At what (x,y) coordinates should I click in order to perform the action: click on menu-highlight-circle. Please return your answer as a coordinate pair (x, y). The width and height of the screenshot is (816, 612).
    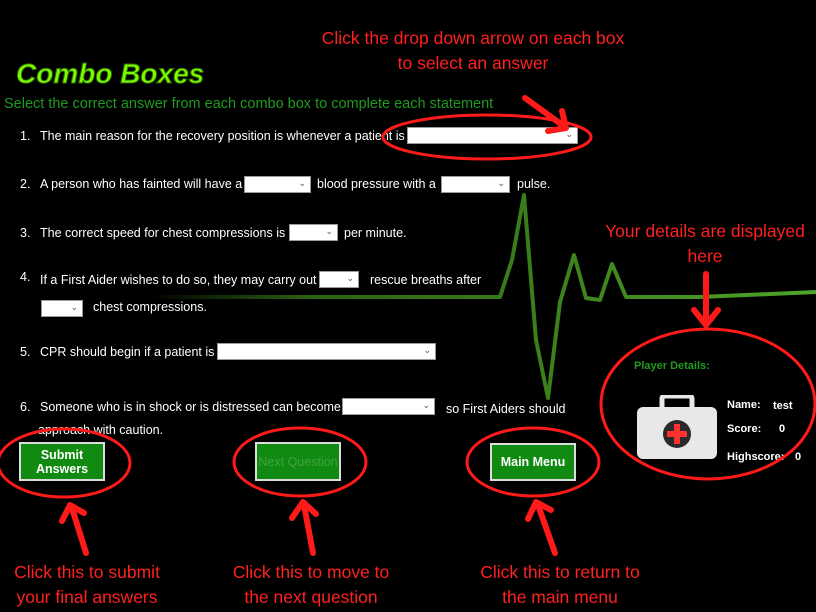
    Looking at the image, I should click on (533, 462).